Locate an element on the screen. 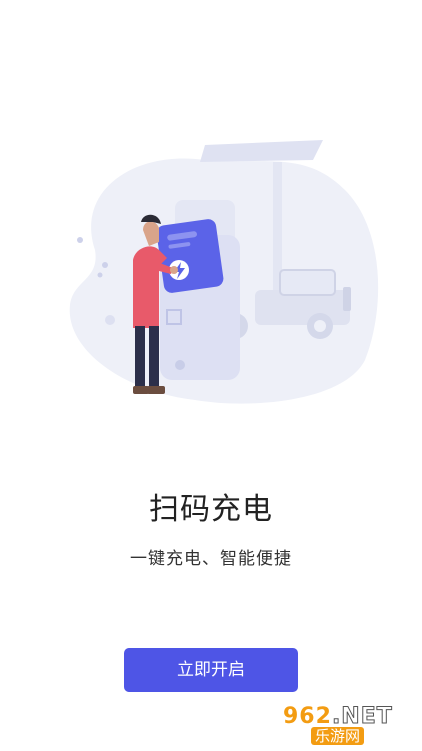 This screenshot has width=422, height=751. watermark-logo: 962.NET is located at coordinates (338, 717).